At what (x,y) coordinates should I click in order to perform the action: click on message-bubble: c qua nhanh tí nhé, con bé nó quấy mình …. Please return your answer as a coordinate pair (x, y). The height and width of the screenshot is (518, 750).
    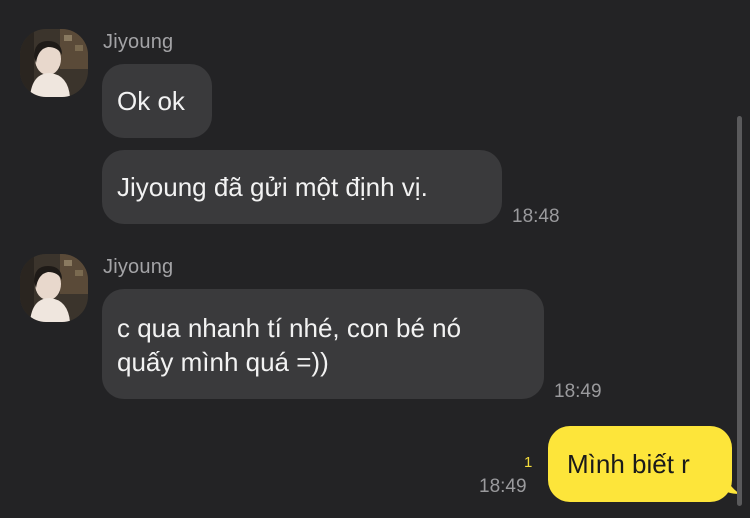
    Looking at the image, I should click on (323, 344).